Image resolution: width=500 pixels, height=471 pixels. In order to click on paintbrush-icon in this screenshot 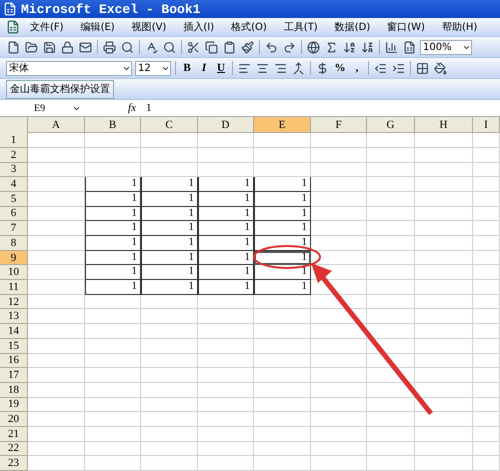, I will do `click(247, 47)`.